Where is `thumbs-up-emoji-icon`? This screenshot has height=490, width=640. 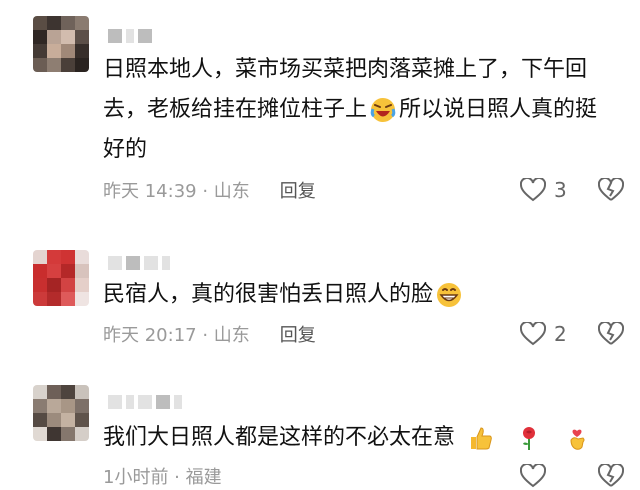
thumbs-up-emoji-icon is located at coordinates (481, 438).